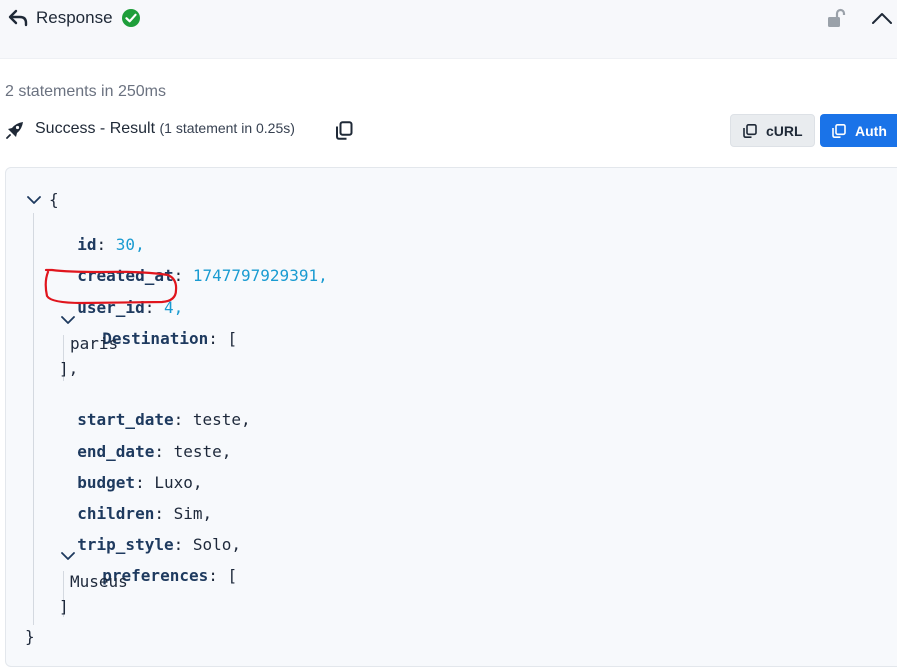  What do you see at coordinates (74, 17) in the screenshot?
I see `response-title: Response` at bounding box center [74, 17].